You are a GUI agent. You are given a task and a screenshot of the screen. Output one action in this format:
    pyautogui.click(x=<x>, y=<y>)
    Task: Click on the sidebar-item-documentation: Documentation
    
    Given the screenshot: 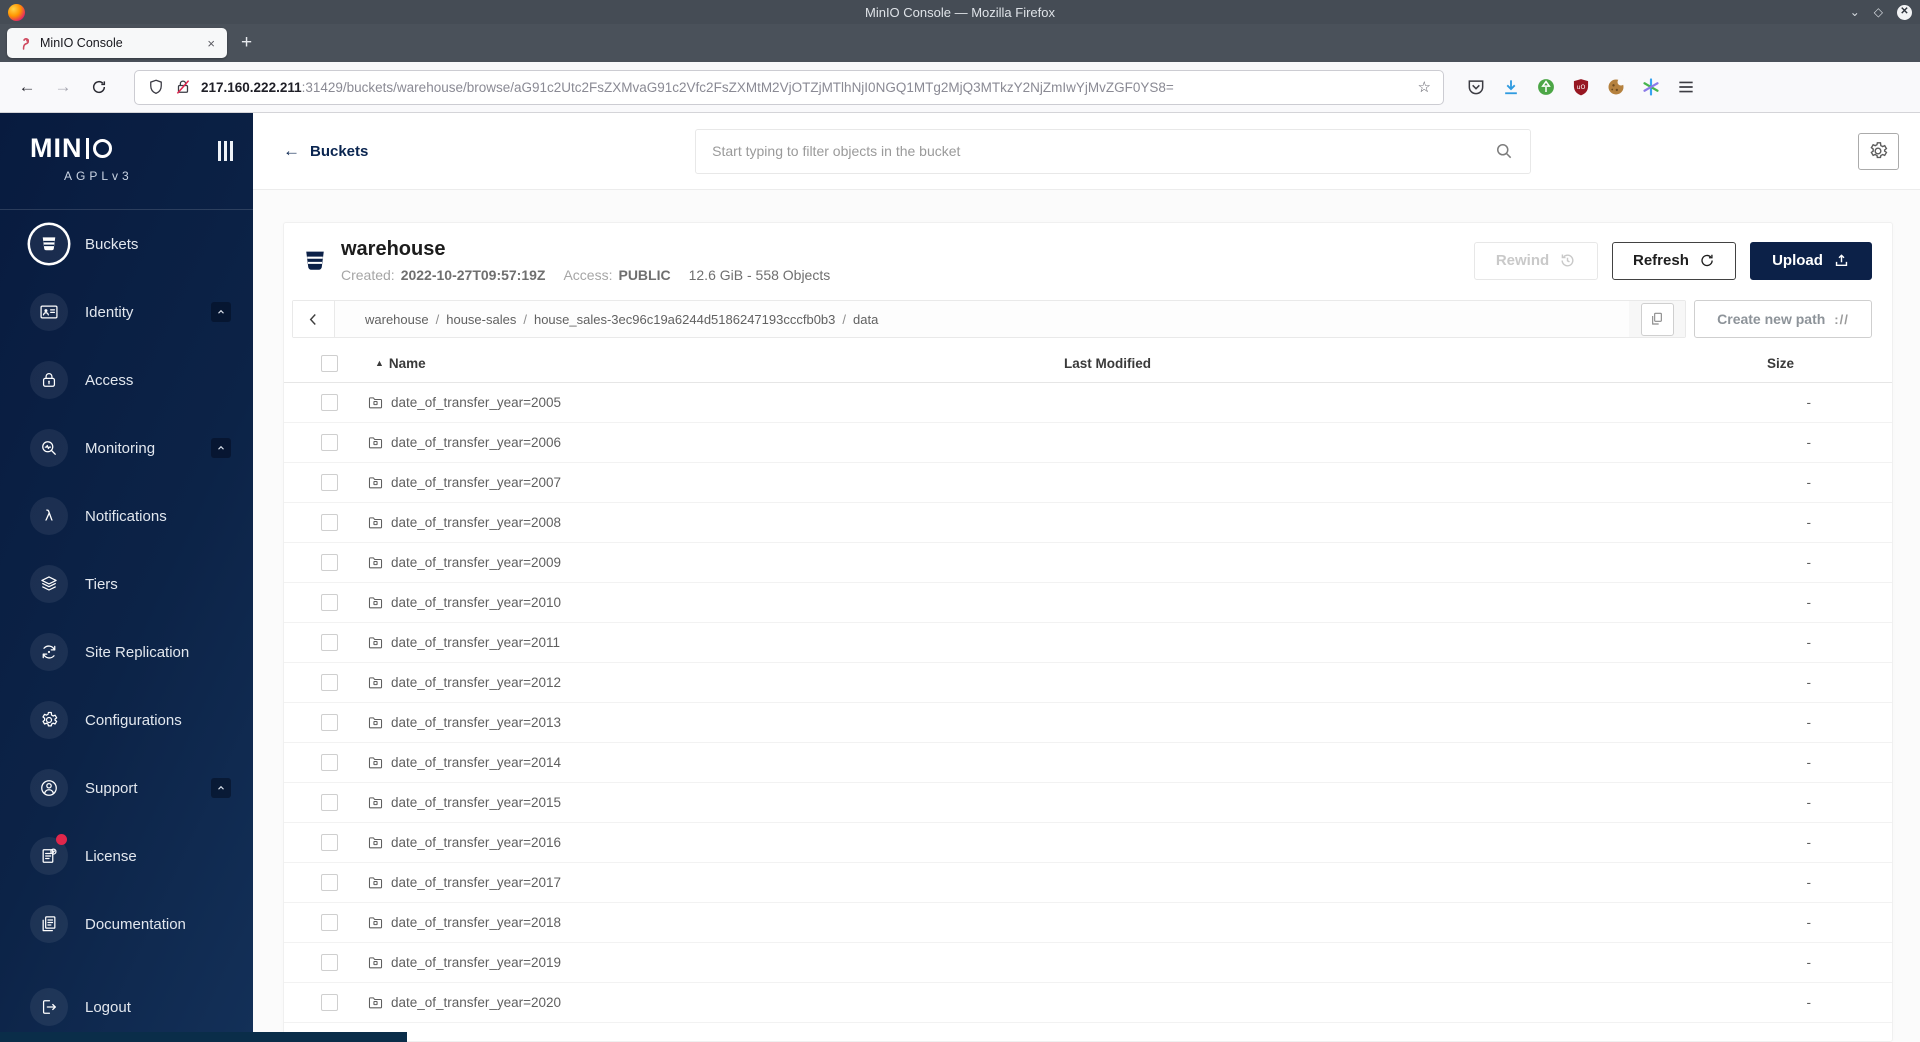 What is the action you would take?
    pyautogui.click(x=126, y=924)
    